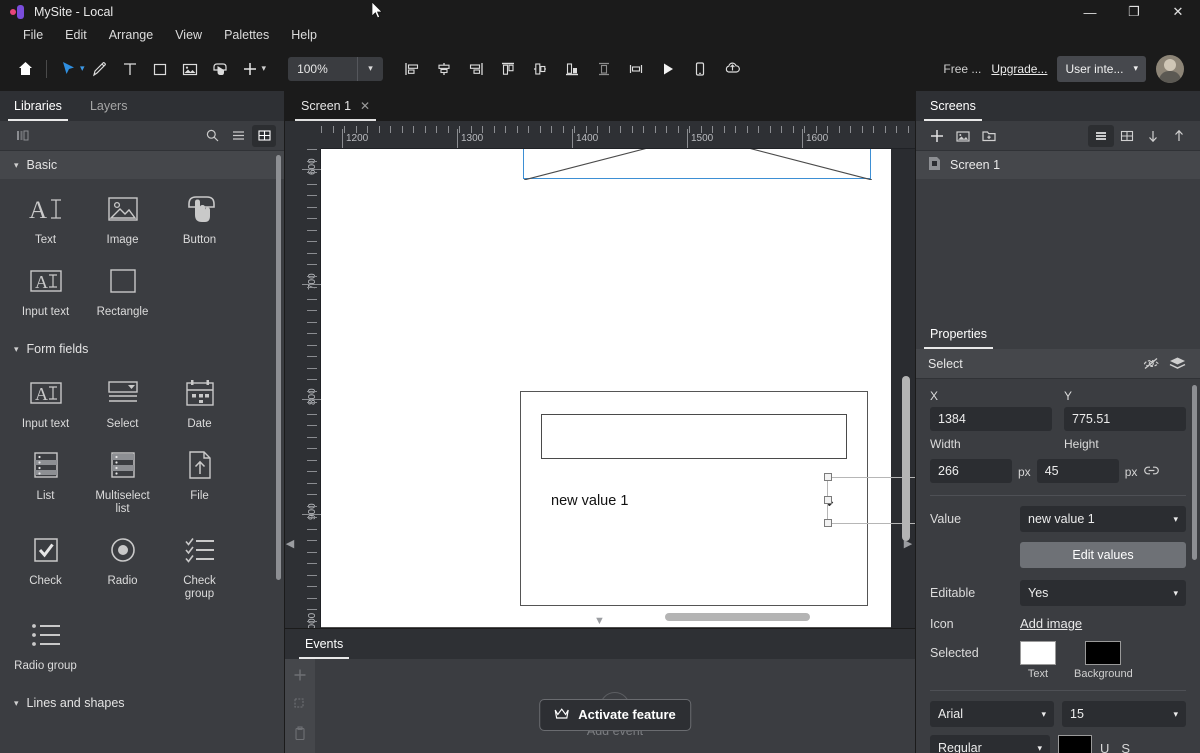  Describe the element at coordinates (304, 35) in the screenshot. I see `menu-help: Help` at that location.